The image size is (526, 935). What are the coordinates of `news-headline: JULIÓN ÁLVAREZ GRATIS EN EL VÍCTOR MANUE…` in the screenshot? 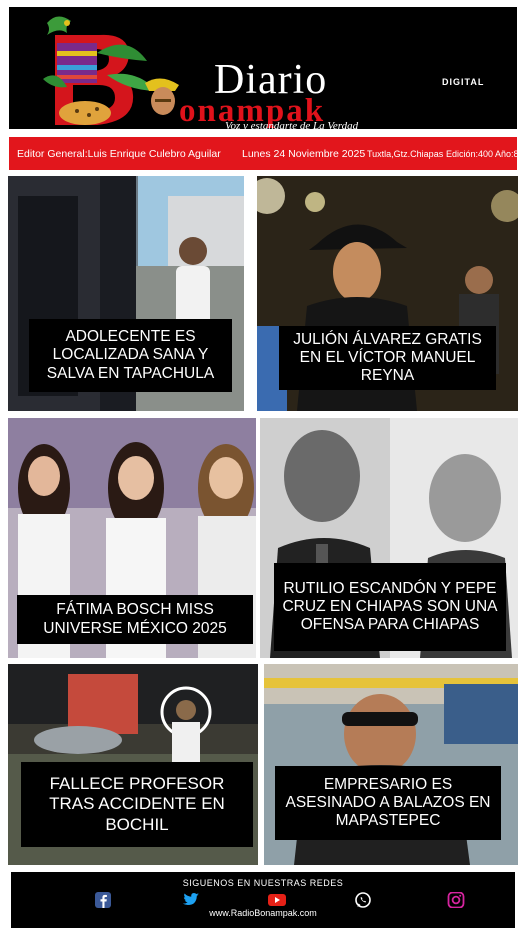 It's located at (387, 358).